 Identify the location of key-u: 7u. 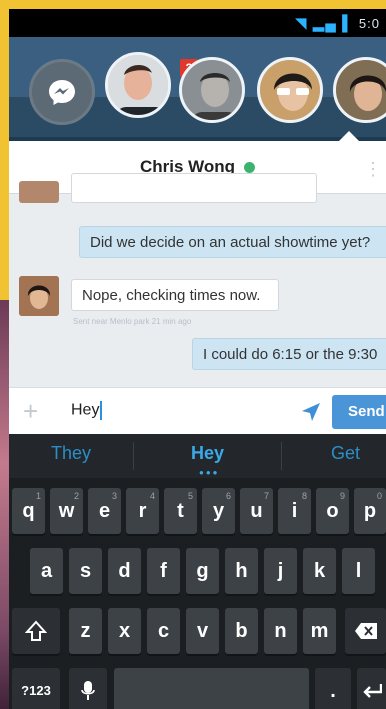
(256, 511).